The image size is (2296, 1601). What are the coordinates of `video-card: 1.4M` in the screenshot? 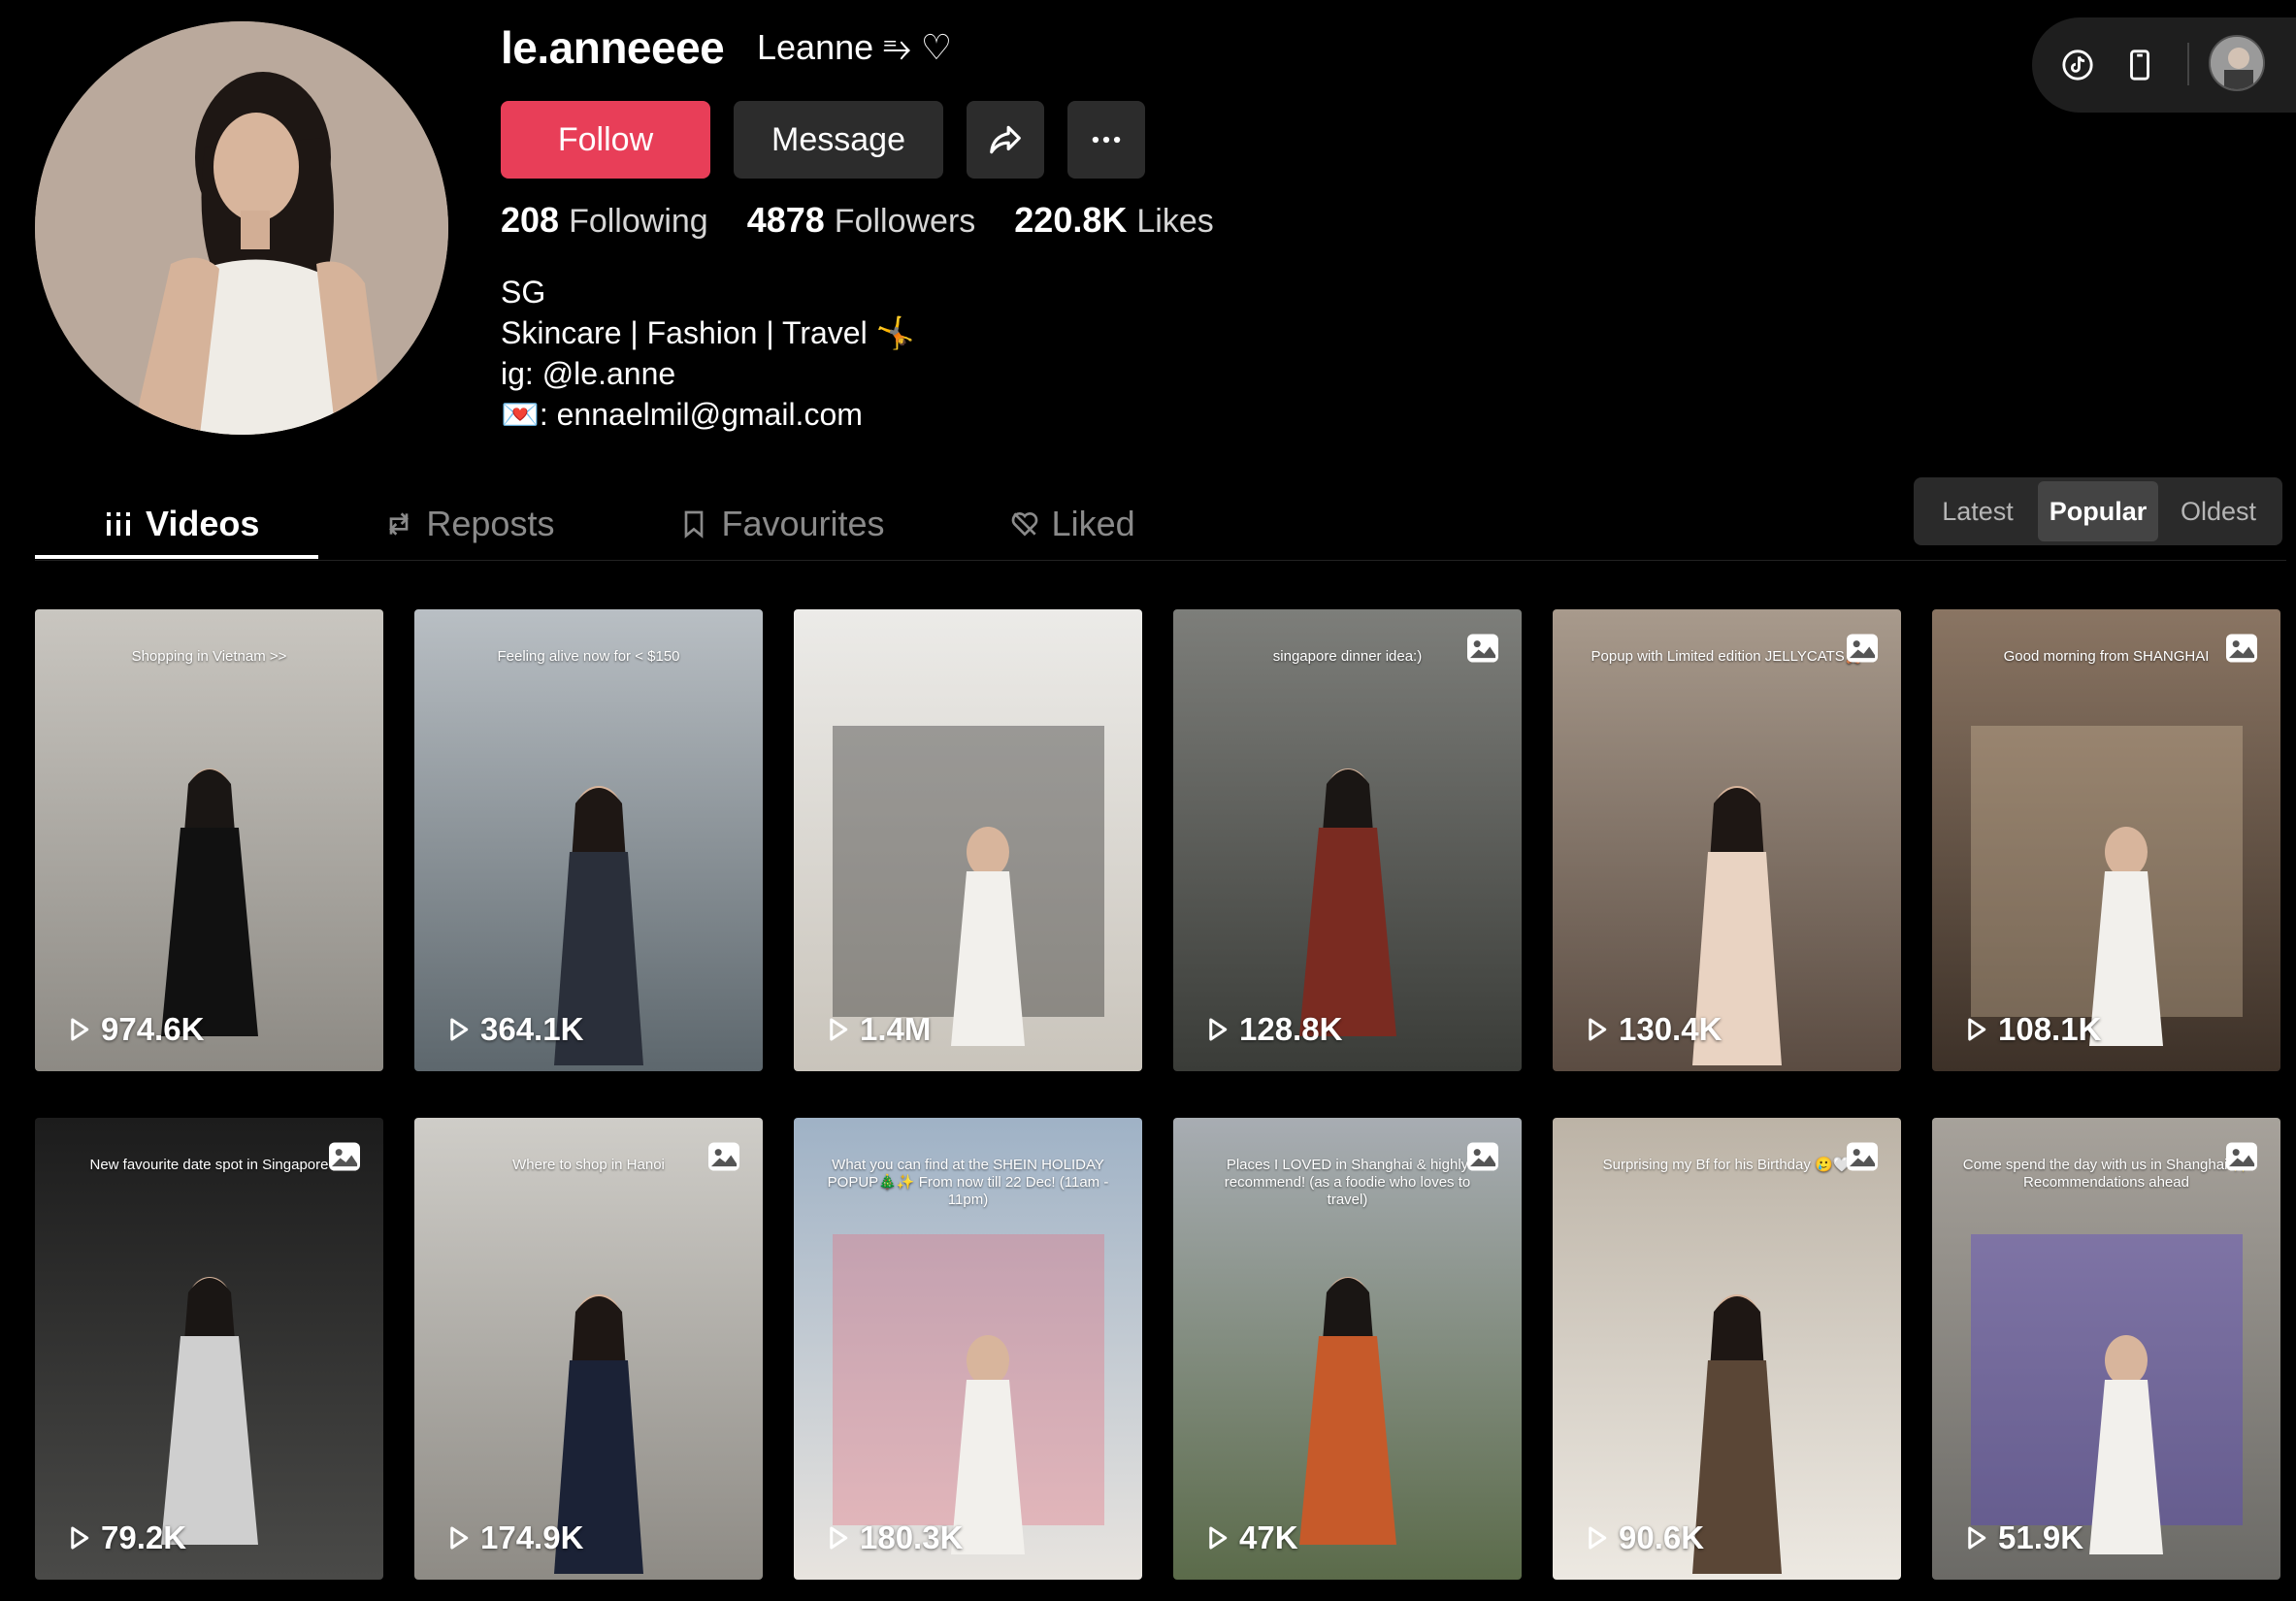 It's located at (968, 840).